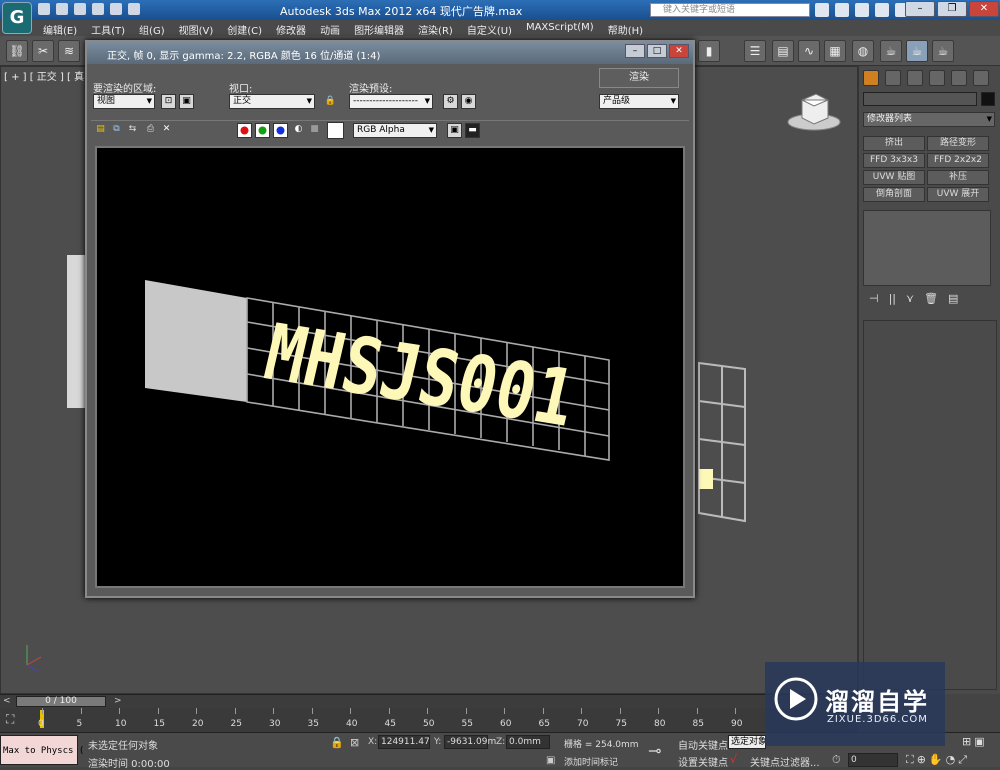 The height and width of the screenshot is (770, 1000). What do you see at coordinates (921, 760) in the screenshot?
I see `zoom-icon: ⊕` at bounding box center [921, 760].